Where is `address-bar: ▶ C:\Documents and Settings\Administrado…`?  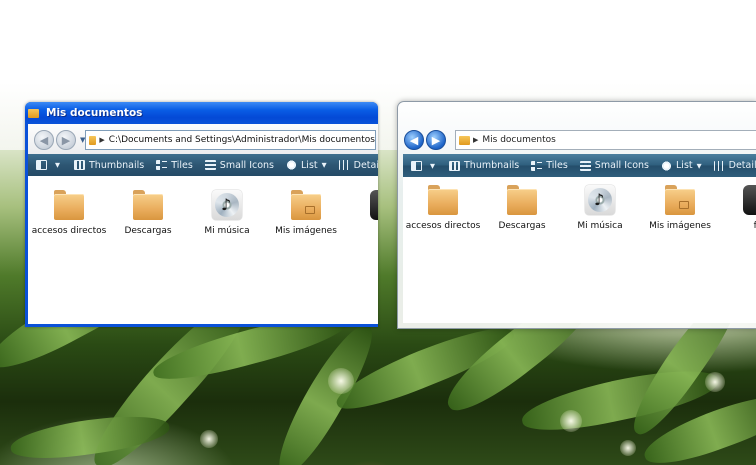
address-bar: ▶ C:\Documents and Settings\Administrado… is located at coordinates (230, 140).